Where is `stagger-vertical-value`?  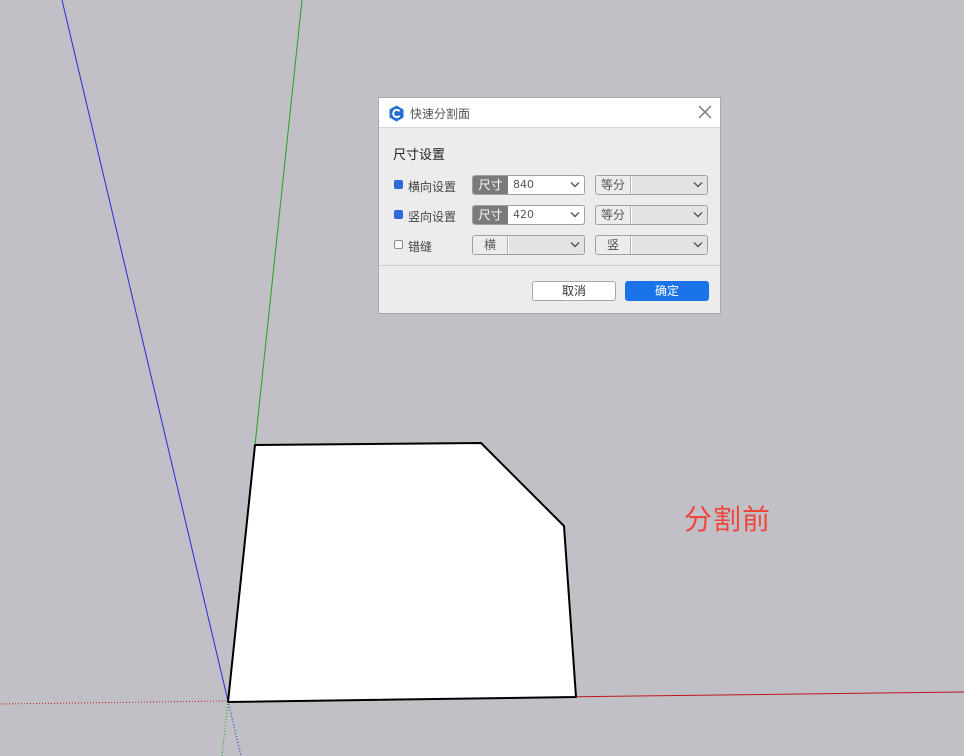
stagger-vertical-value is located at coordinates (660, 245).